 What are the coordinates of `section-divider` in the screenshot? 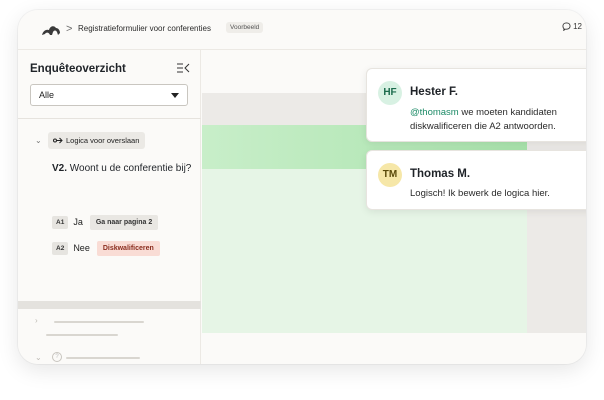 It's located at (109, 305).